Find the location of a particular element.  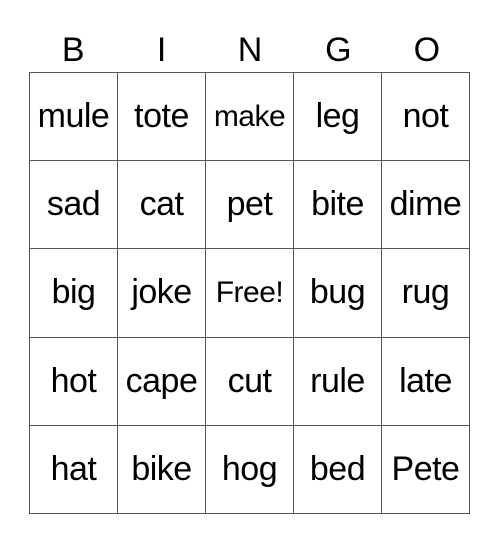

bingo-cell: cut is located at coordinates (250, 381).